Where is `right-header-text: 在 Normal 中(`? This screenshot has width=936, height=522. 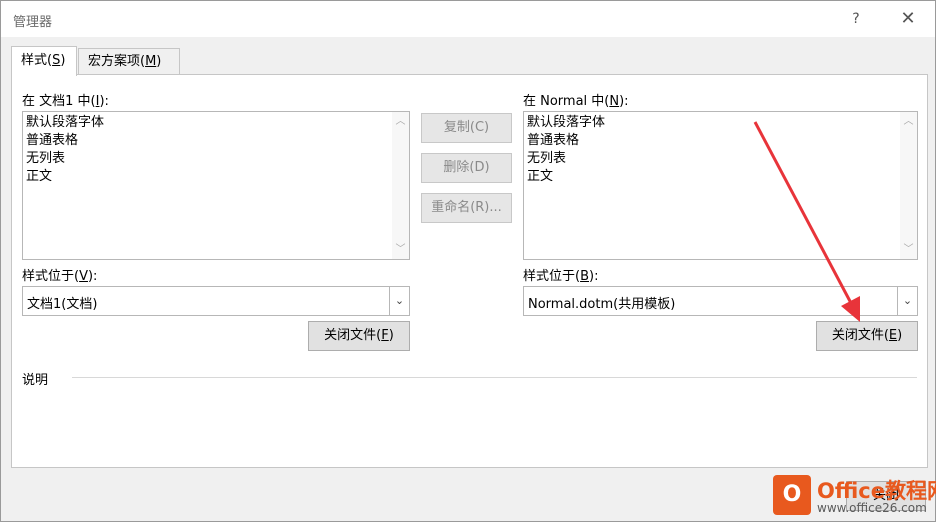 right-header-text: 在 Normal 中( is located at coordinates (566, 101).